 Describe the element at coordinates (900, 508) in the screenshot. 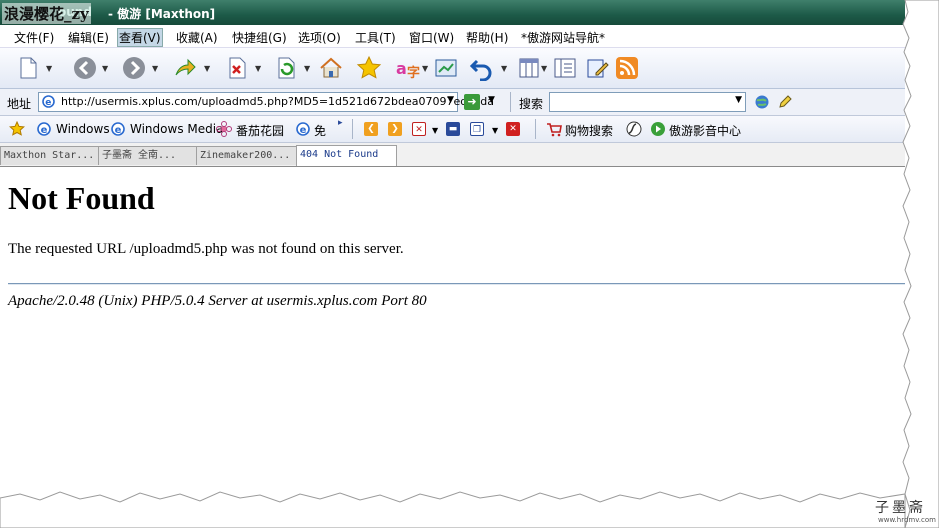

I see `corner-logo: 子墨斋` at that location.